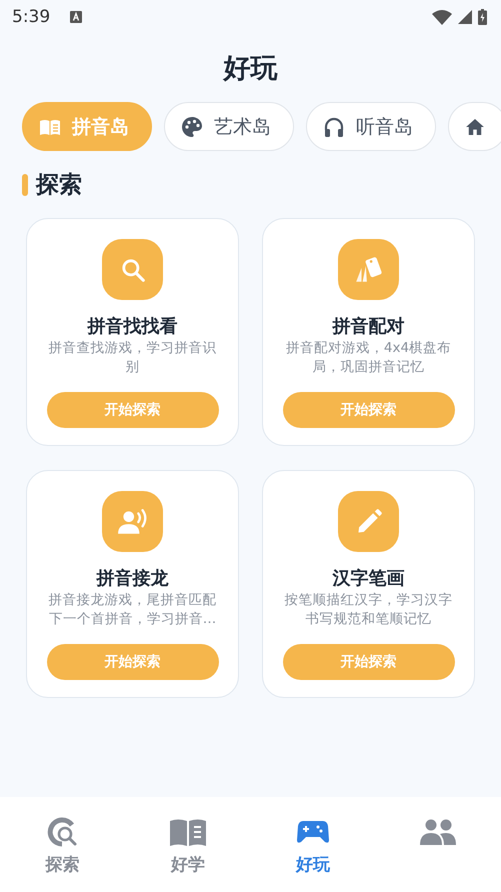 Image resolution: width=501 pixels, height=892 pixels. I want to click on game-description: 拼音配对游戏，4x4棋盘布局，巩固拼音记忆, so click(368, 358).